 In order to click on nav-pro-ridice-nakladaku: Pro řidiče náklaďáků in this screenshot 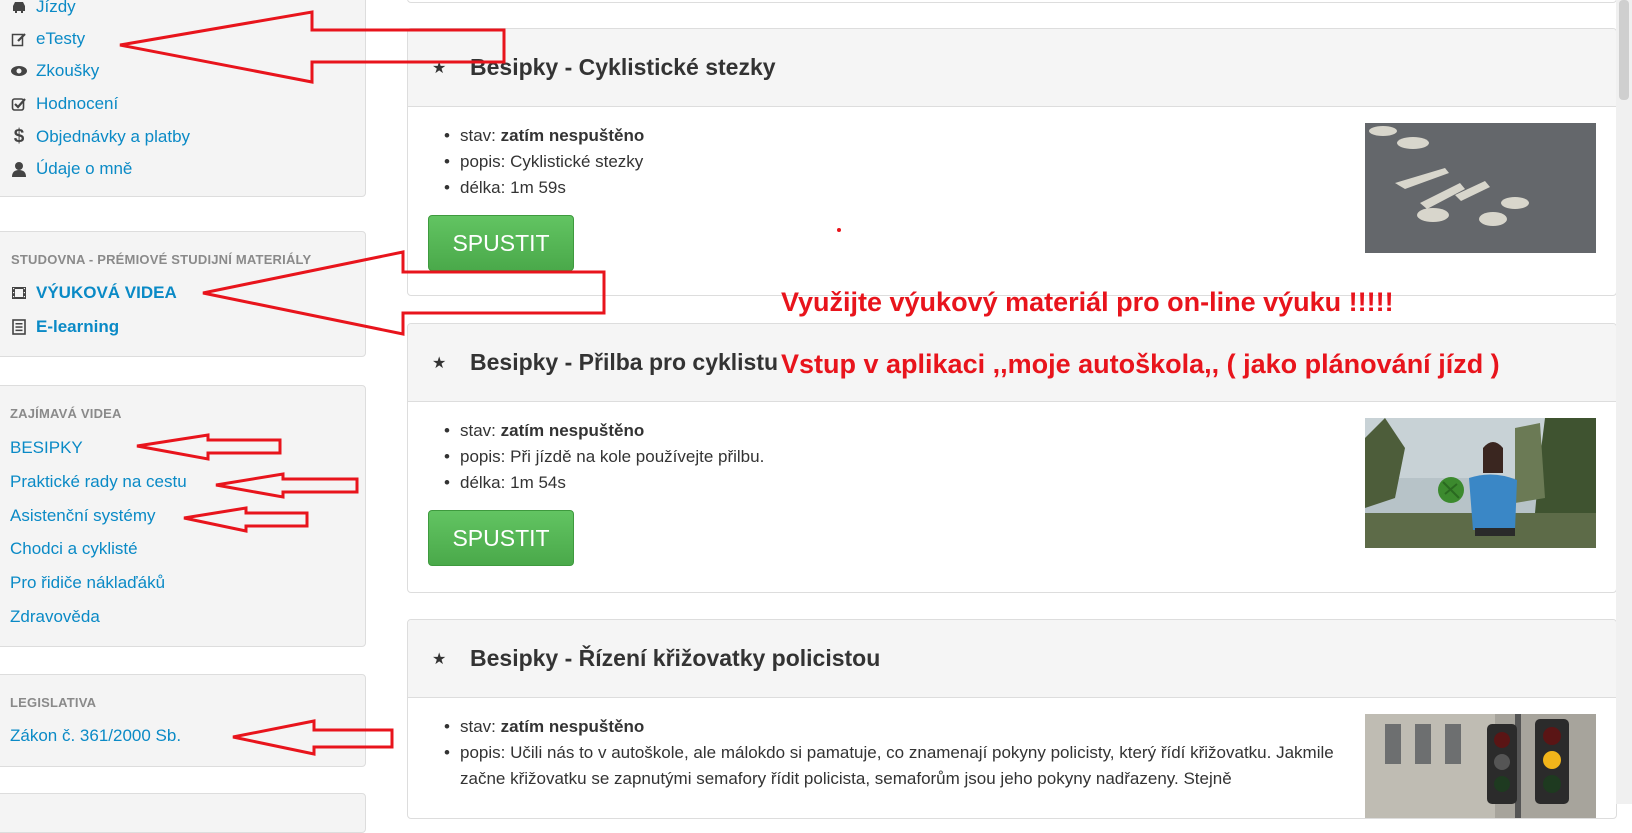, I will do `click(87, 583)`.